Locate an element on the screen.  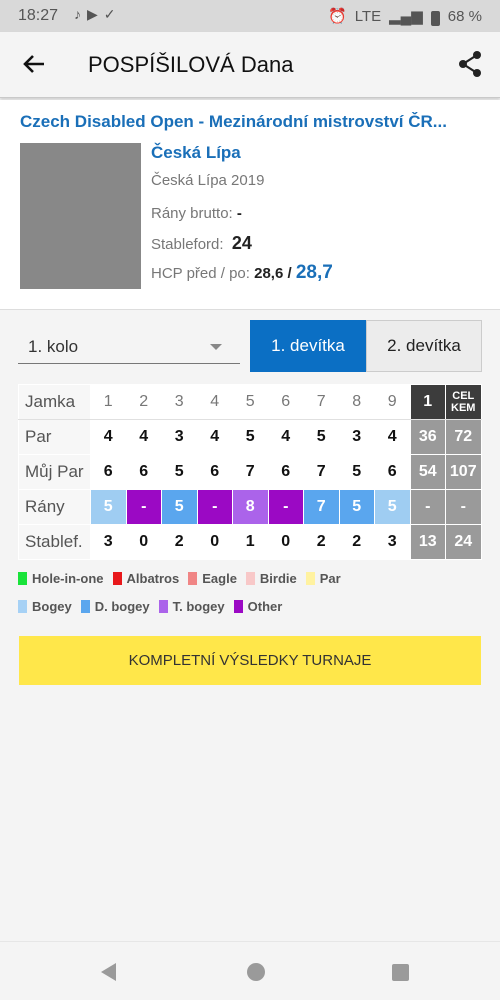
club-name: Česká Lípa is located at coordinates (207, 153).